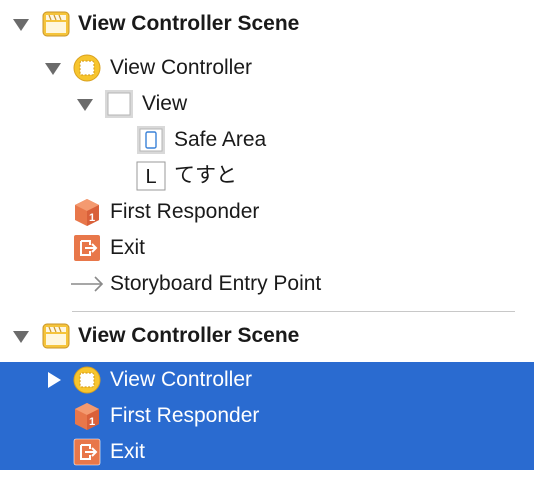 The height and width of the screenshot is (486, 534). I want to click on outline-row-view-controller-scene-2: View Controller Scene, so click(267, 336).